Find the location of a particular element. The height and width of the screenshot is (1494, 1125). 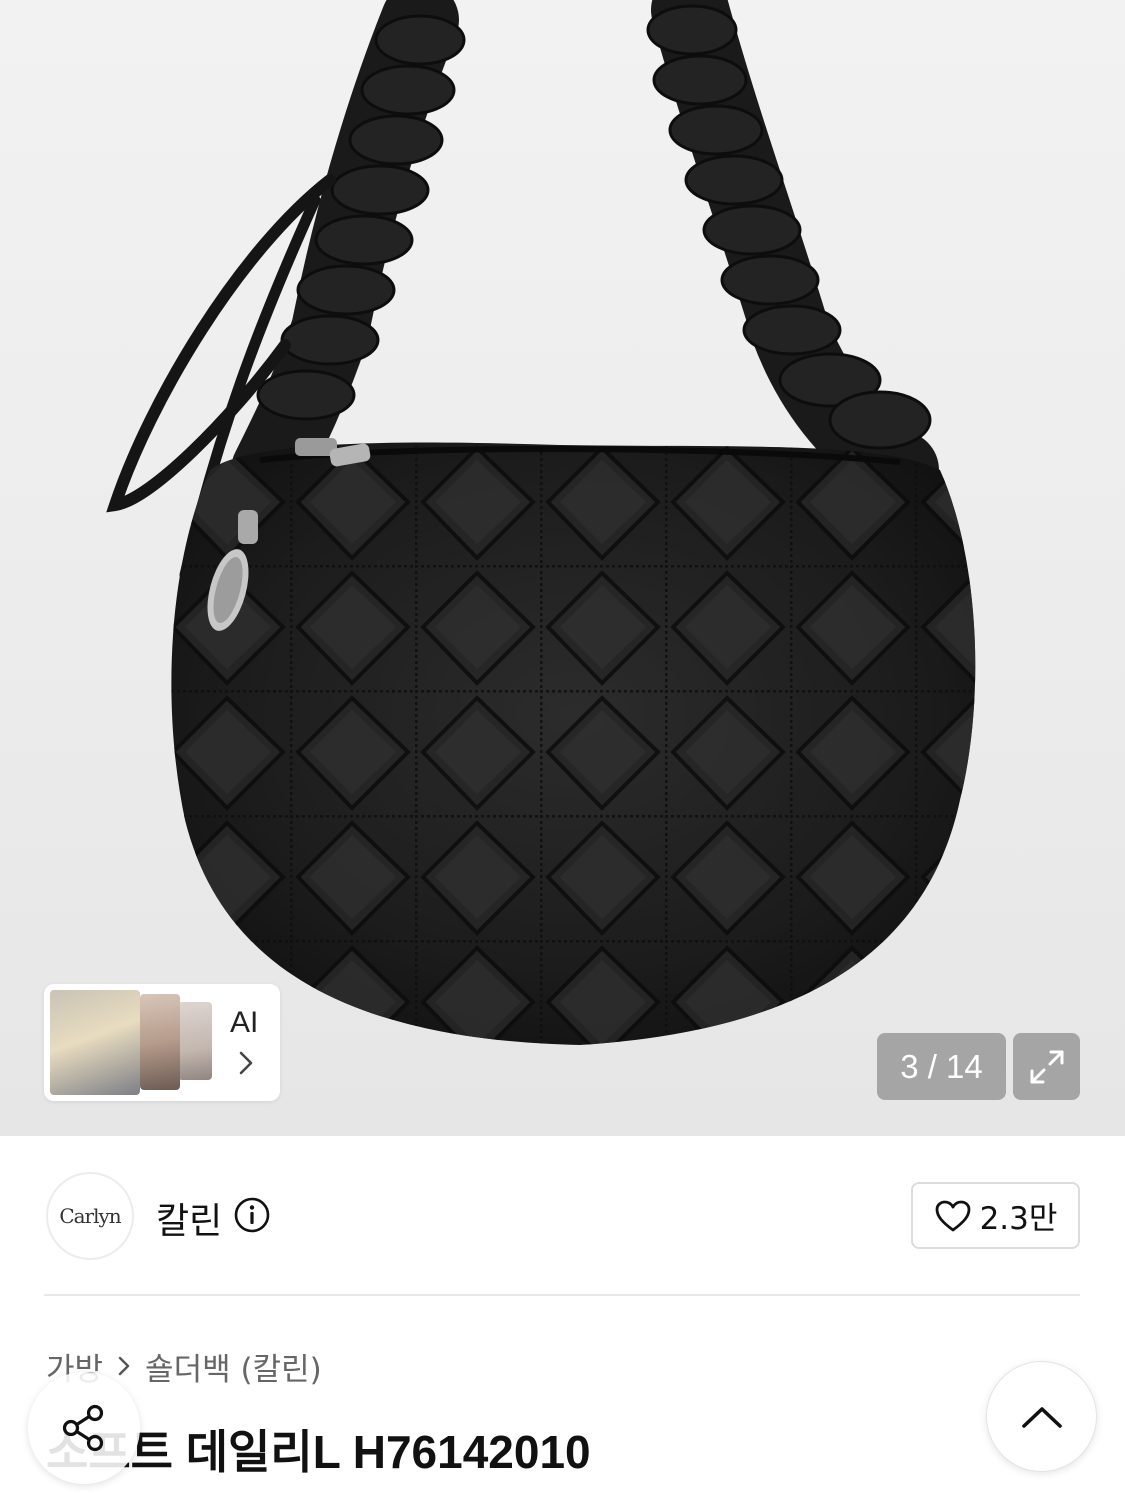

breadcrumb-item: 숄더백 (칼린) is located at coordinates (233, 1366).